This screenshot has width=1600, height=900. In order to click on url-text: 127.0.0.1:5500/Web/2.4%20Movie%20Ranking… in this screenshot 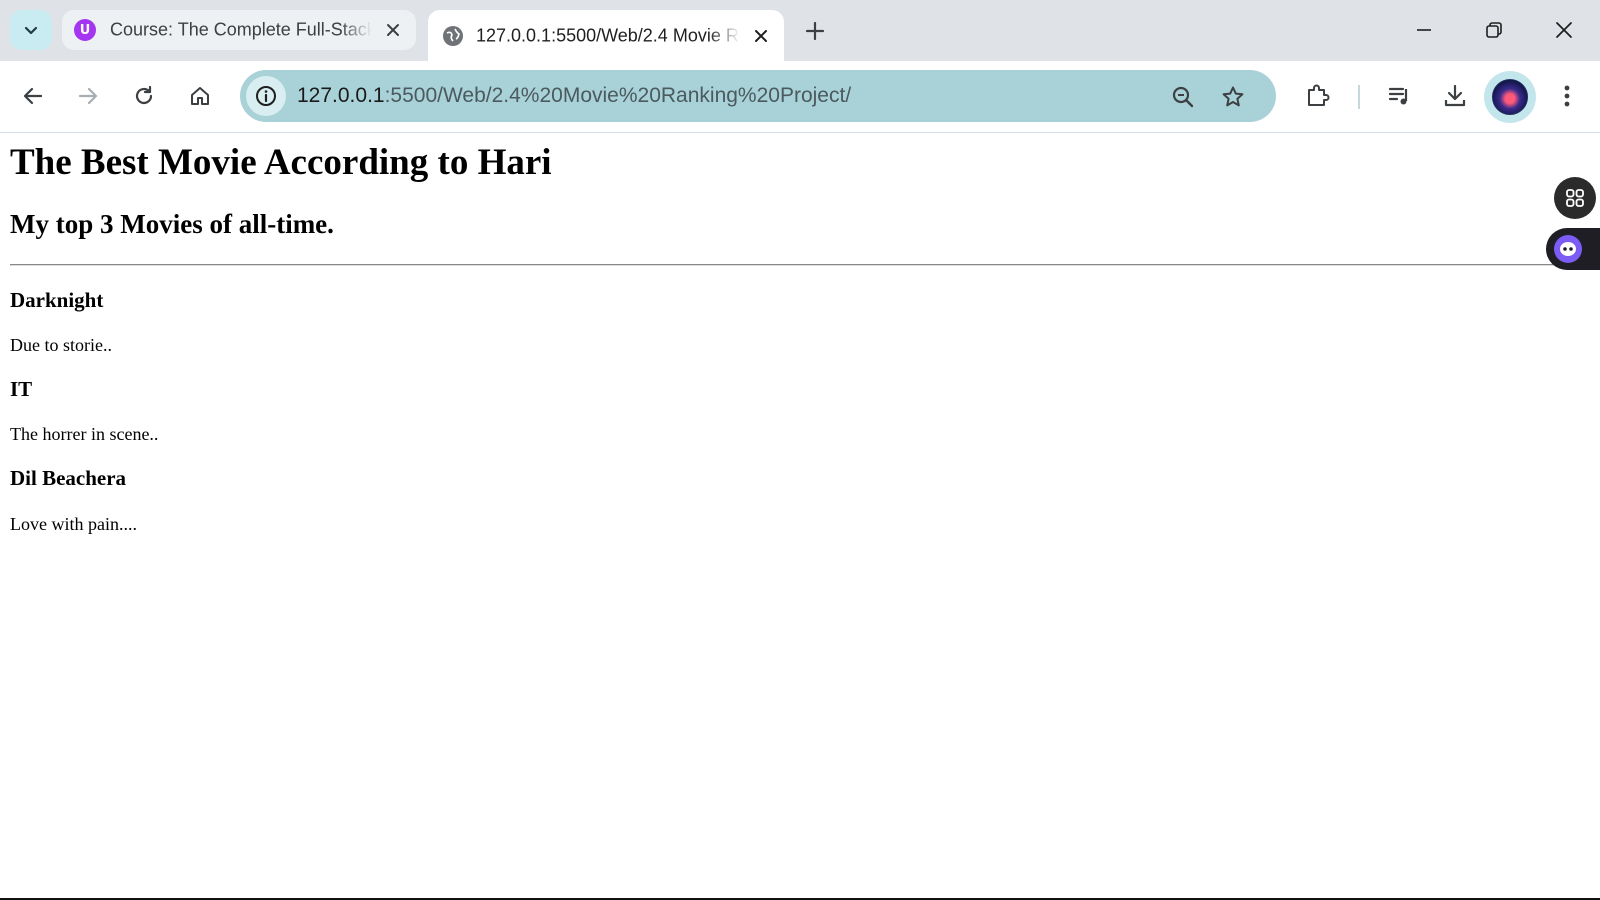, I will do `click(574, 96)`.